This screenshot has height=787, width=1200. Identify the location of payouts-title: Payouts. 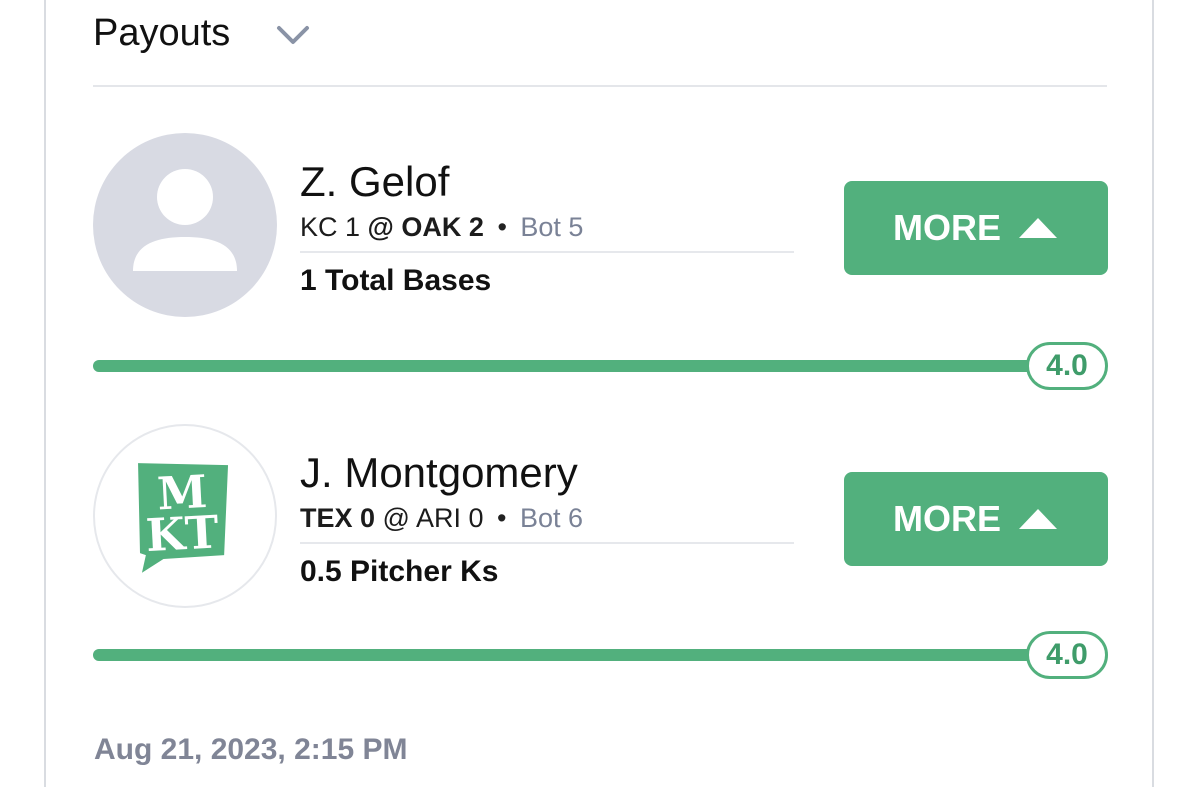
(162, 33).